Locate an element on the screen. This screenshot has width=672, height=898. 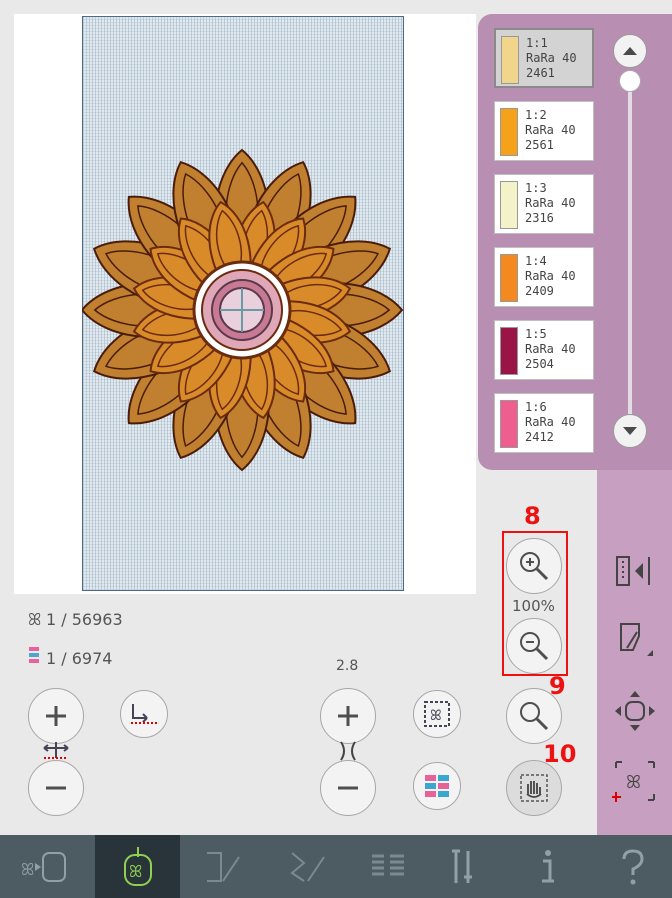
basting-frame-icon: ꕤ is located at coordinates (437, 714).